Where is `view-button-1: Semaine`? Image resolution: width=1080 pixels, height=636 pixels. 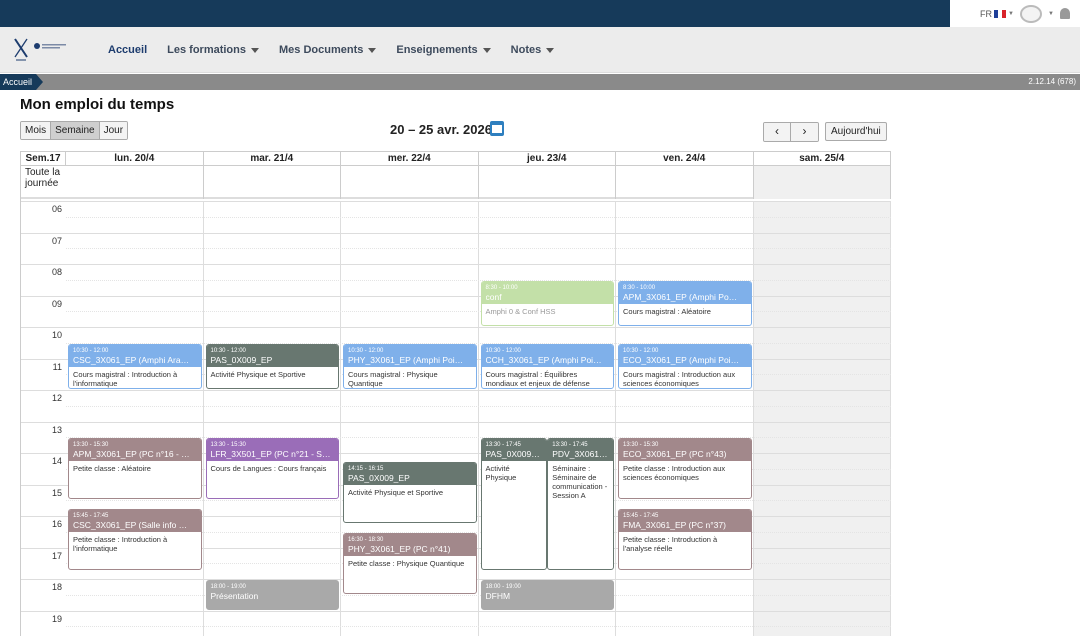 view-button-1: Semaine is located at coordinates (75, 130).